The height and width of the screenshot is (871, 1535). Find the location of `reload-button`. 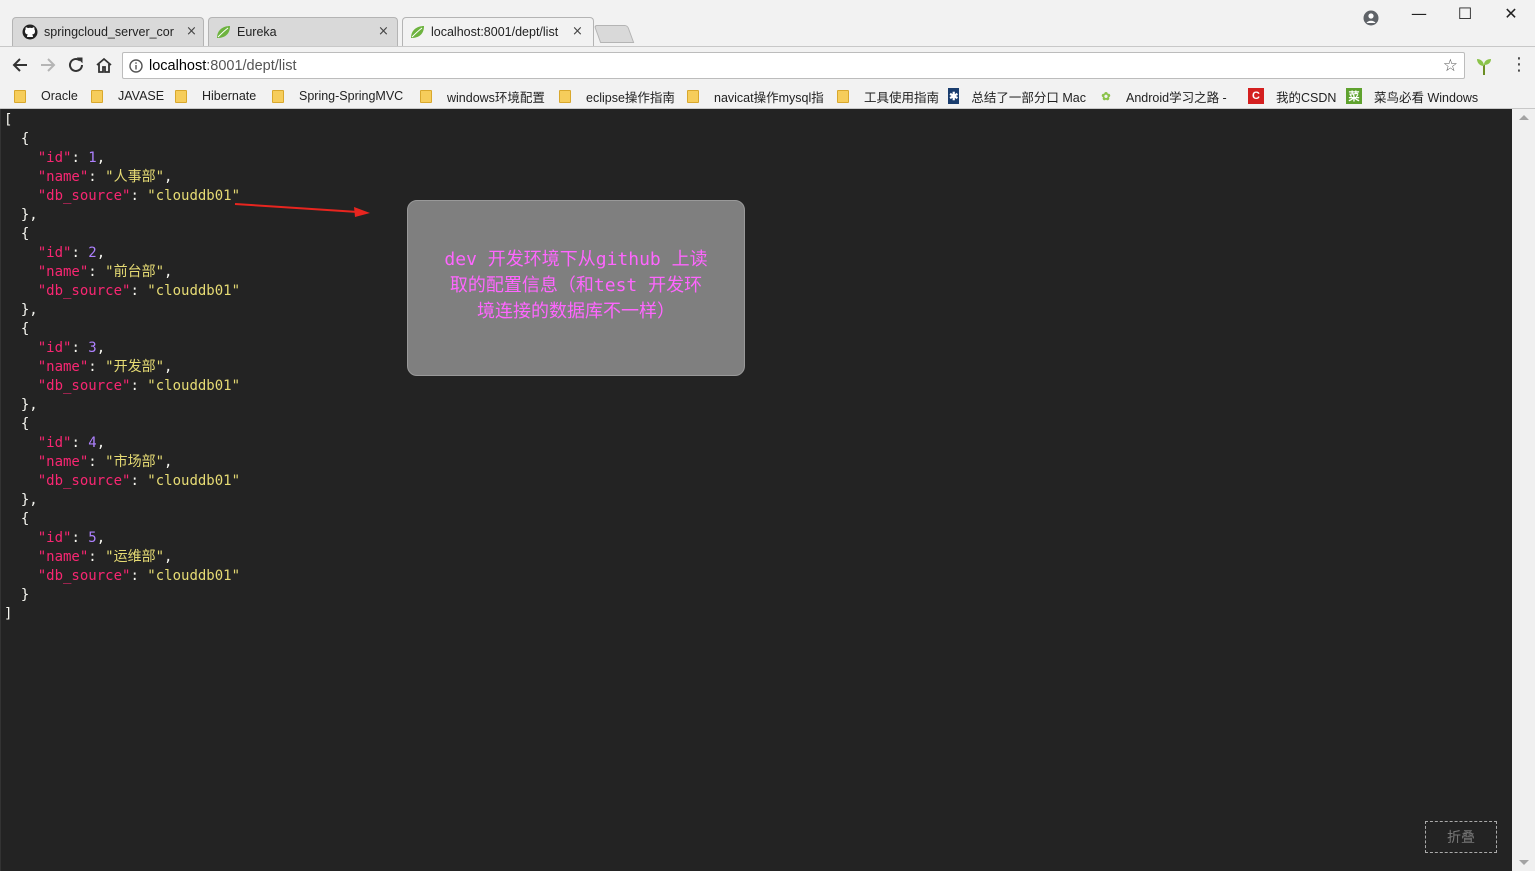

reload-button is located at coordinates (76, 65).